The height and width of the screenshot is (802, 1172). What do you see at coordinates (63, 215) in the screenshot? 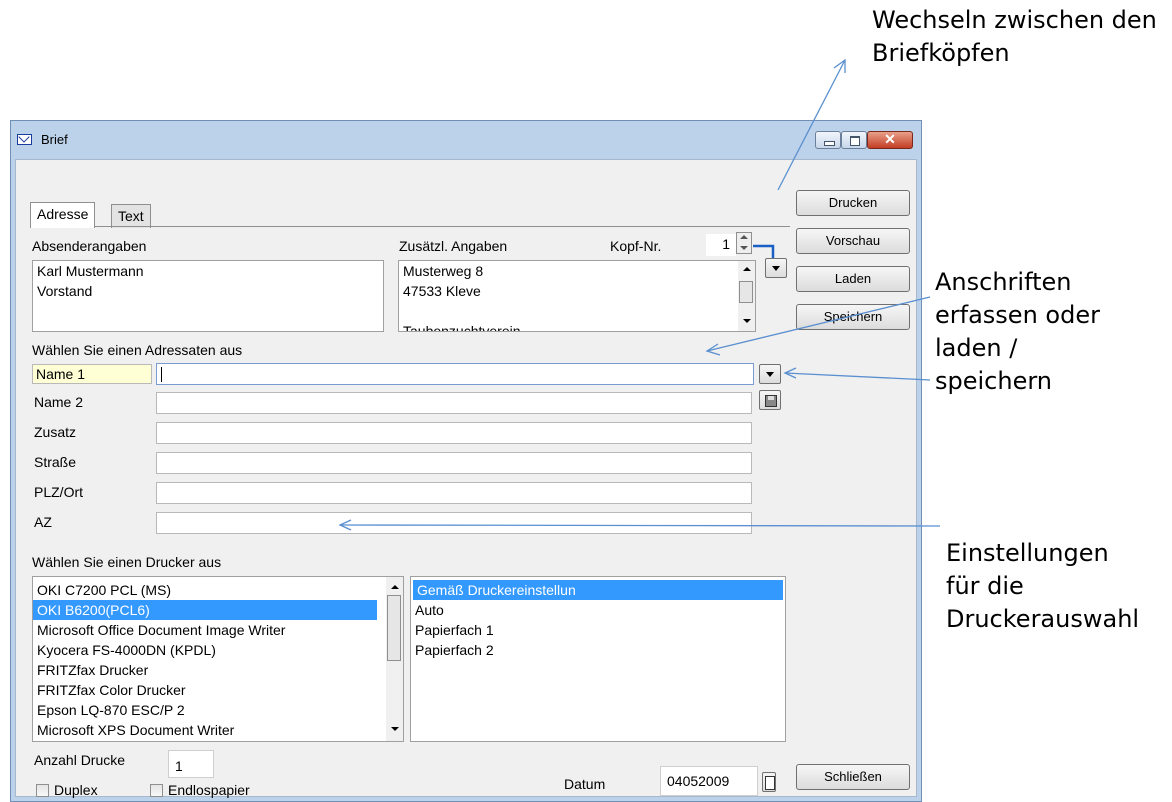
I see `tab-adresse: Adresse` at bounding box center [63, 215].